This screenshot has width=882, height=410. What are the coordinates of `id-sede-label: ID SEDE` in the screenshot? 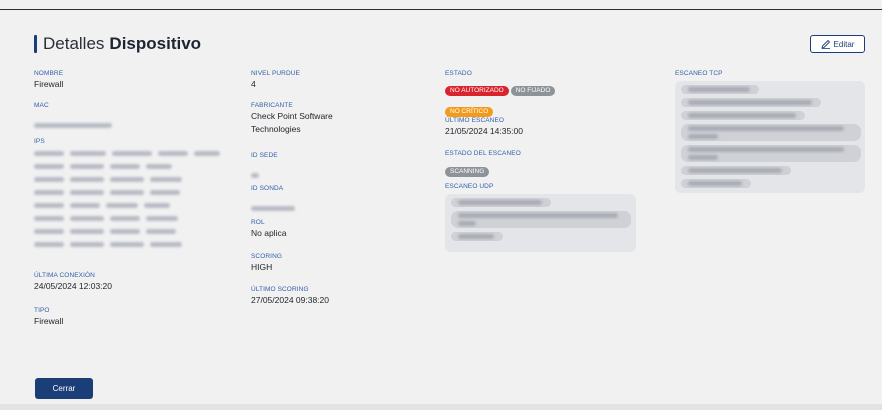 It's located at (264, 155).